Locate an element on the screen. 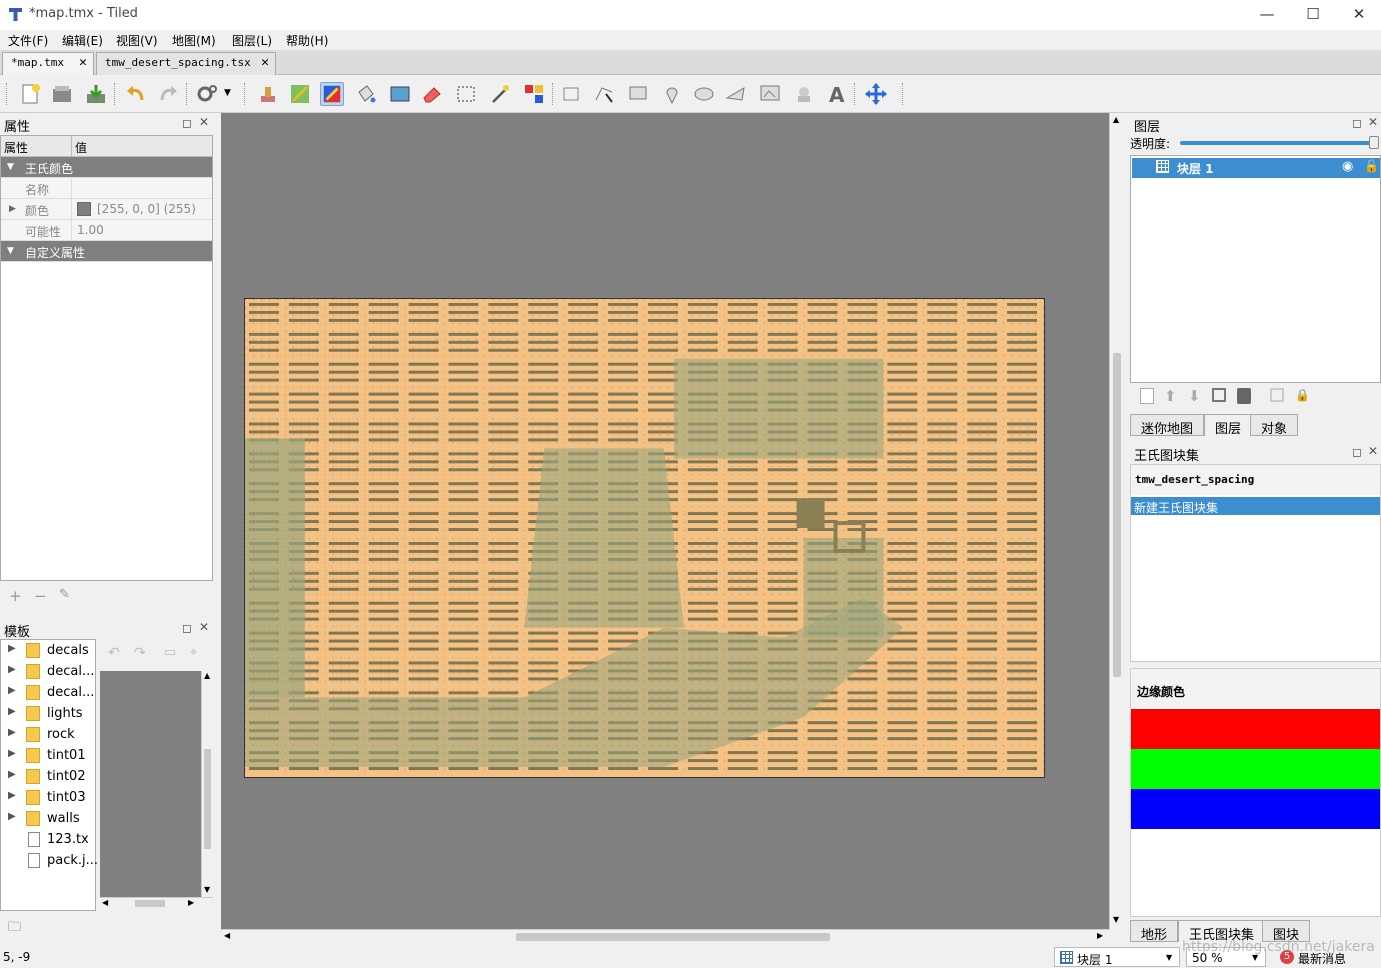 The height and width of the screenshot is (968, 1381). tileset-header: tmw_desert_spacing is located at coordinates (1255, 480).